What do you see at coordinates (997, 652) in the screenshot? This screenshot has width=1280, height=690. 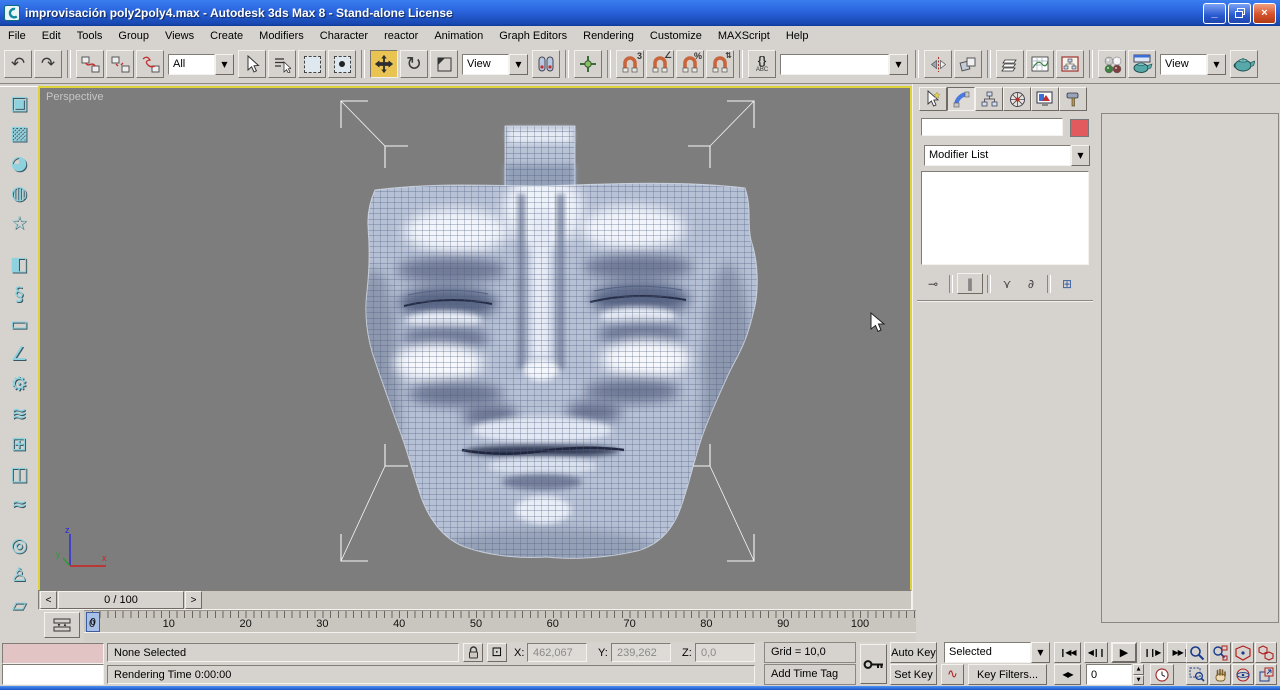 I see `key-mode-dropdown: Selected ▼` at bounding box center [997, 652].